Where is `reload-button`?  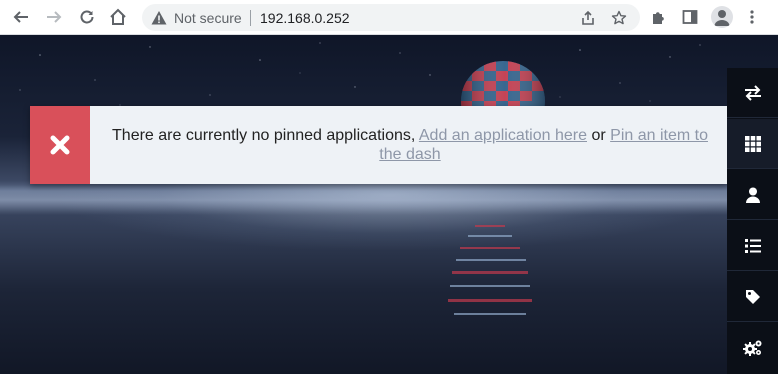
reload-button is located at coordinates (87, 17).